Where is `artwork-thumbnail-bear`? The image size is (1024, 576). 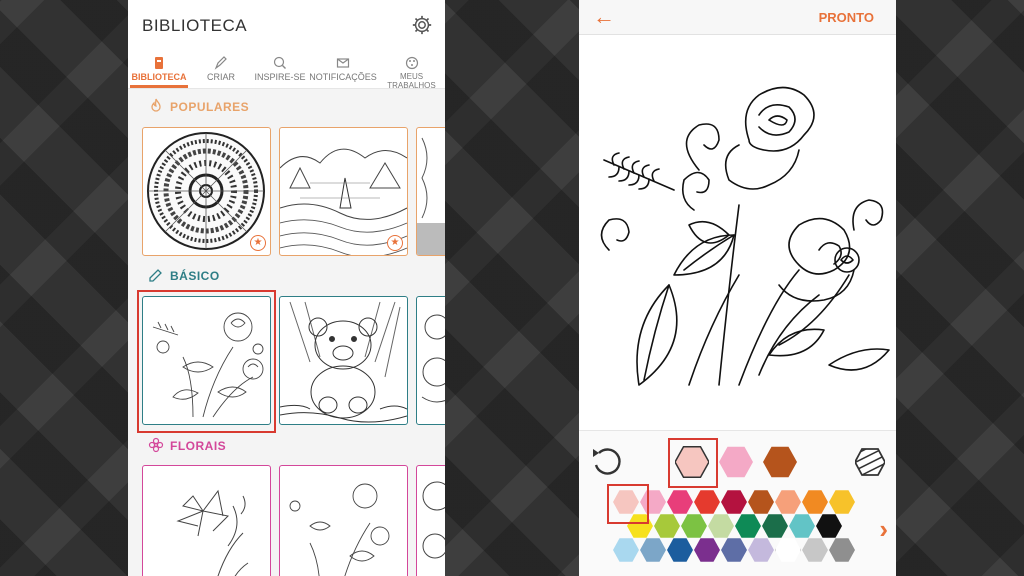
artwork-thumbnail-bear is located at coordinates (343, 360).